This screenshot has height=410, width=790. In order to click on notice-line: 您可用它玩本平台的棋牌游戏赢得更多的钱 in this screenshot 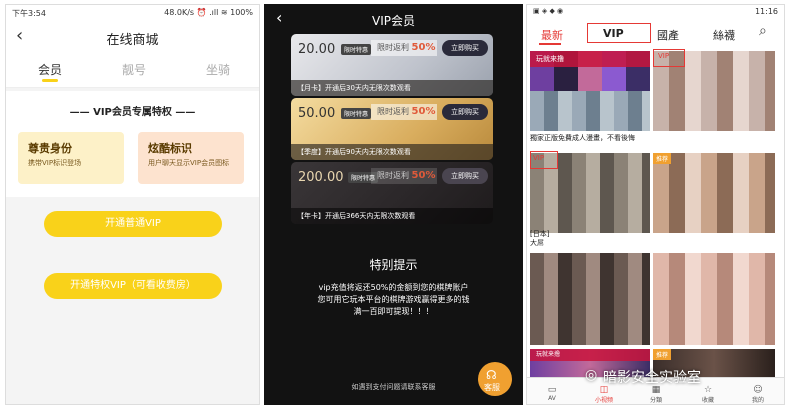, I will do `click(393, 299)`.